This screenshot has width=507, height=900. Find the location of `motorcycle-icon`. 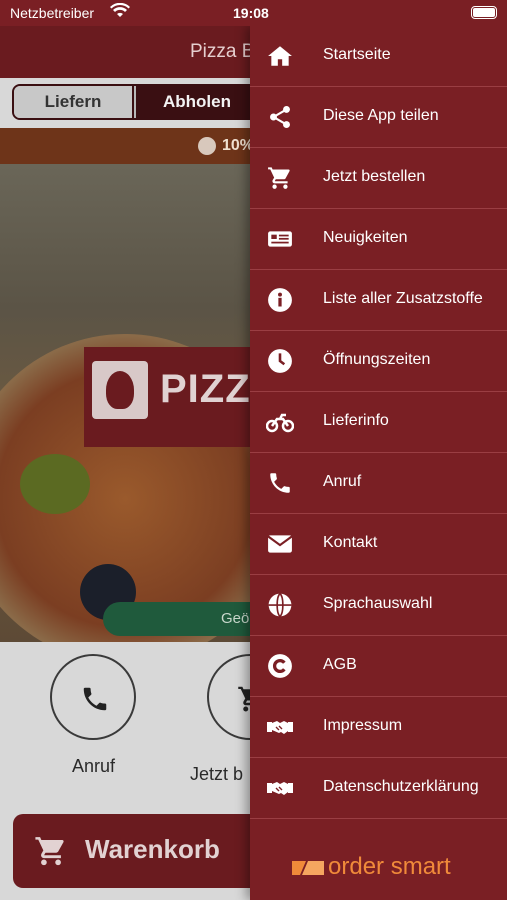

motorcycle-icon is located at coordinates (280, 423).